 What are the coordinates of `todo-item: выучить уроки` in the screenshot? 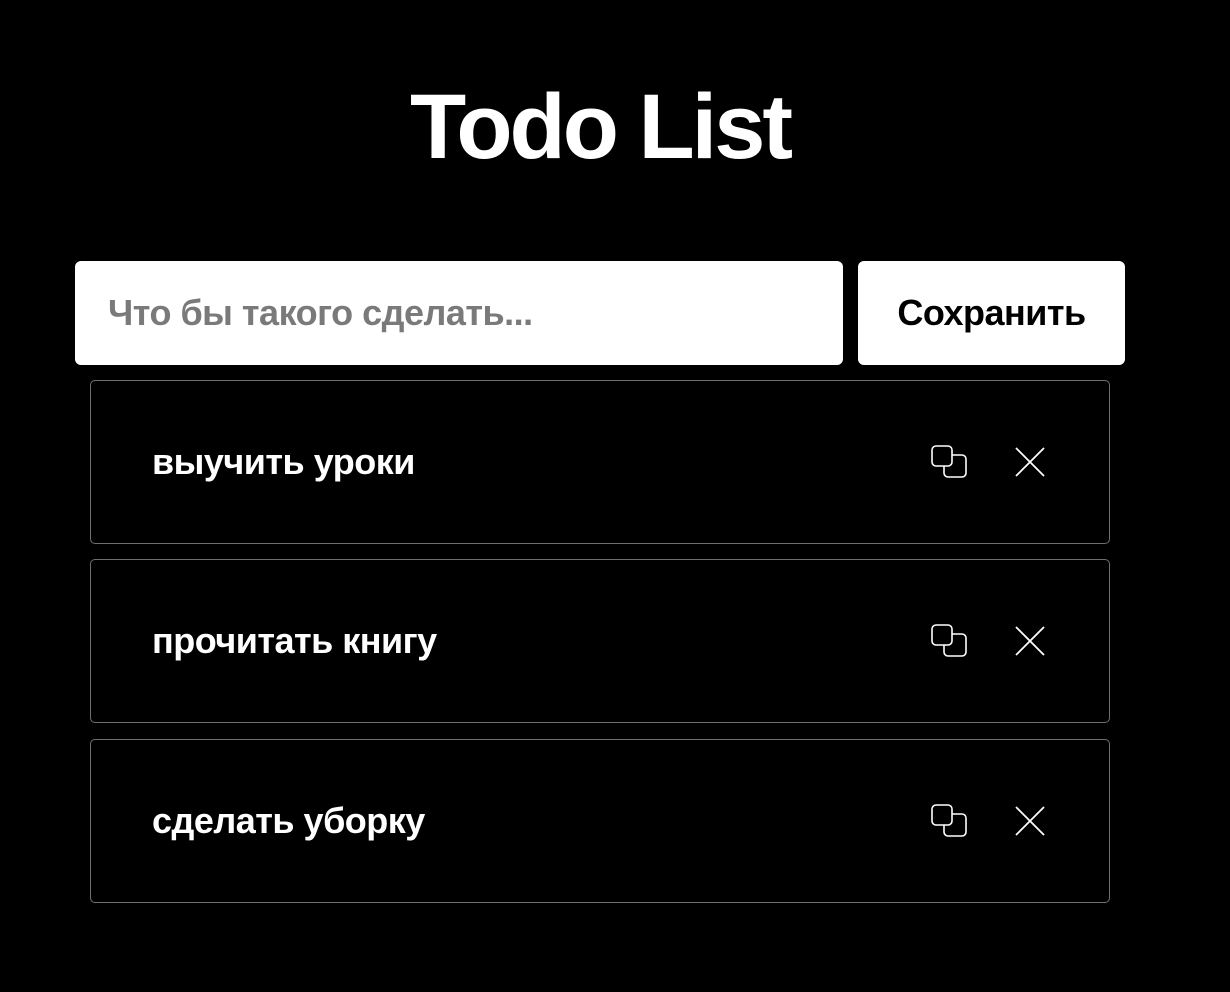 It's located at (600, 462).